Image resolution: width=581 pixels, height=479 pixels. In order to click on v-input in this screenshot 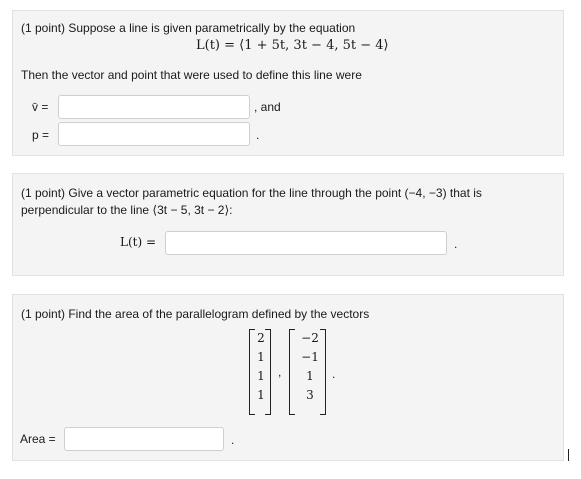, I will do `click(154, 107)`.